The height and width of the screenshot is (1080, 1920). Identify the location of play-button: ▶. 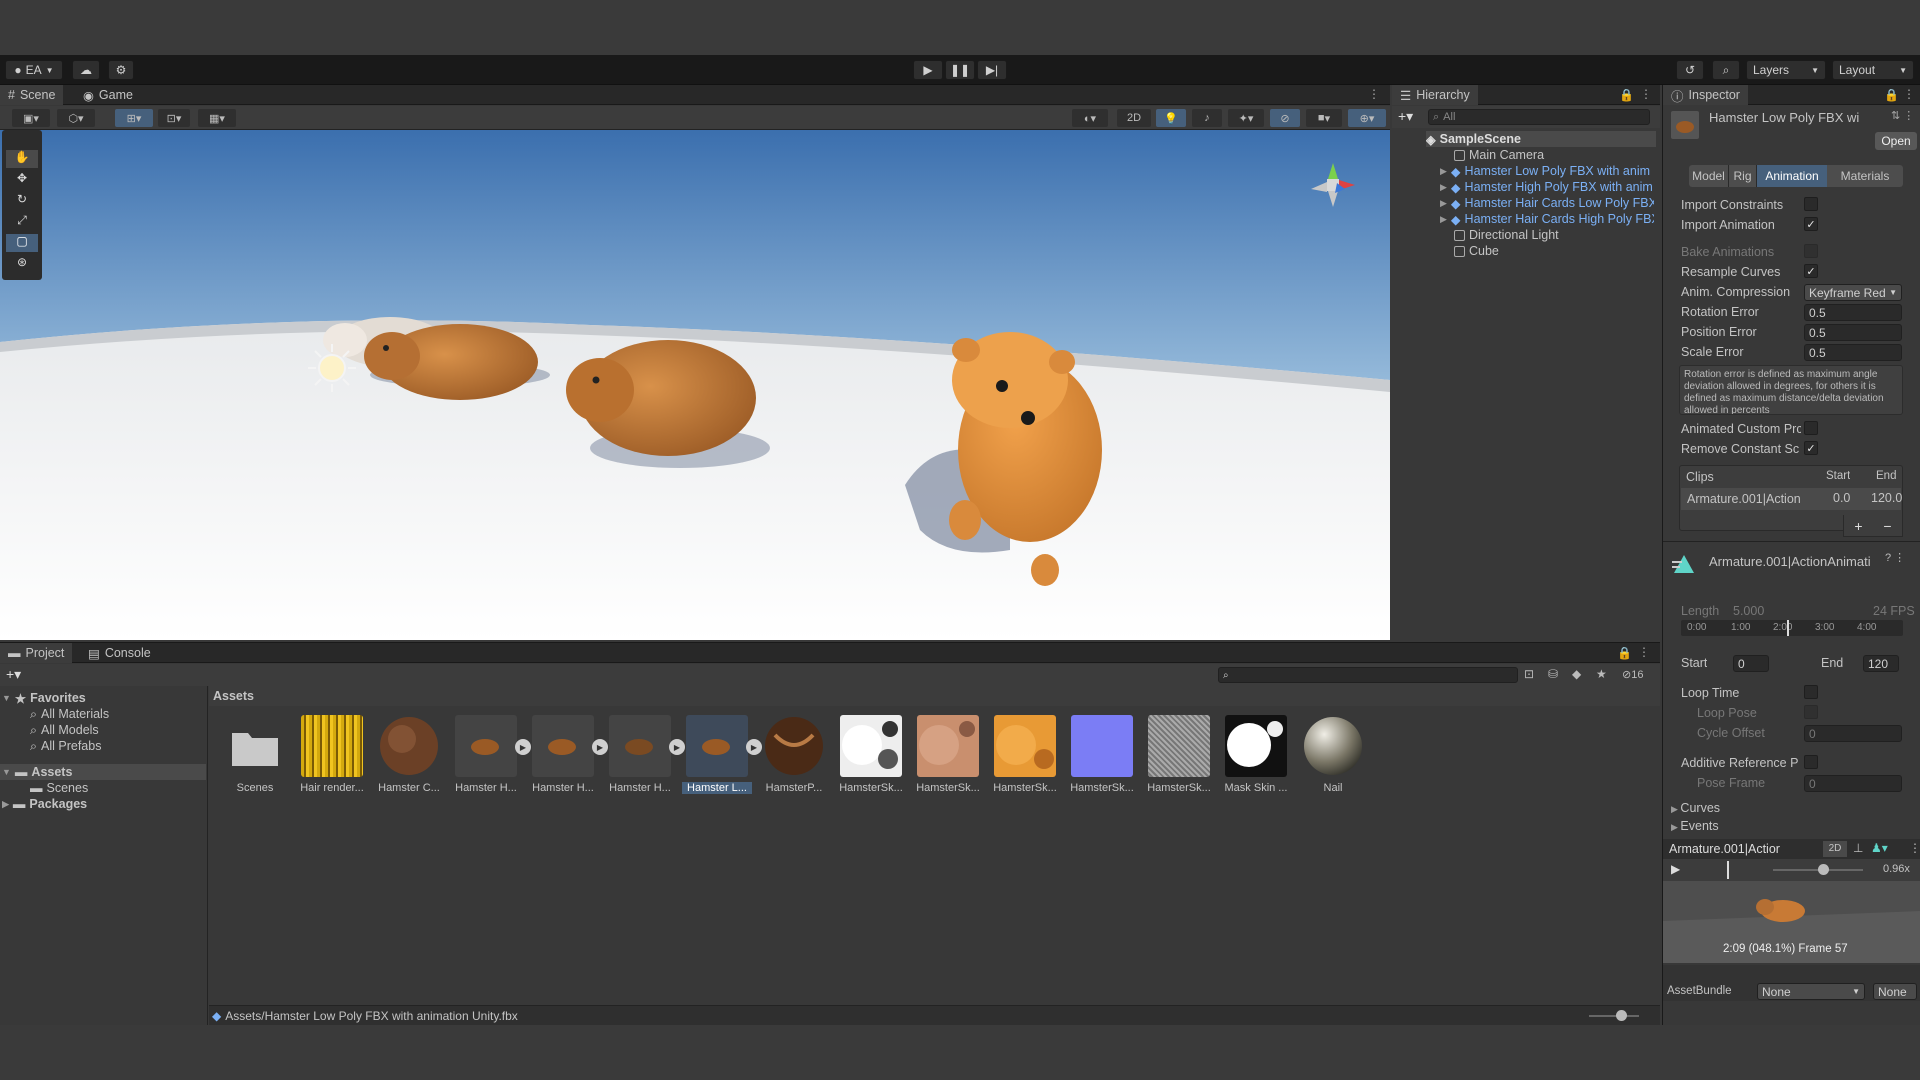
(928, 70).